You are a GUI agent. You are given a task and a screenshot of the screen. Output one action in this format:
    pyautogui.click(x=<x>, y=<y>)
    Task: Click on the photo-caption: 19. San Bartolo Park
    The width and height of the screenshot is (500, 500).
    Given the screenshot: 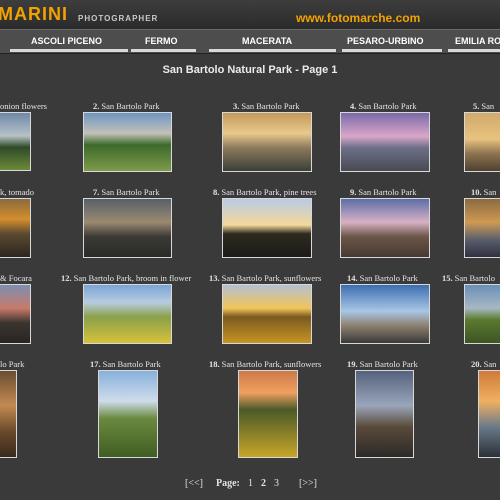 What is the action you would take?
    pyautogui.click(x=382, y=364)
    